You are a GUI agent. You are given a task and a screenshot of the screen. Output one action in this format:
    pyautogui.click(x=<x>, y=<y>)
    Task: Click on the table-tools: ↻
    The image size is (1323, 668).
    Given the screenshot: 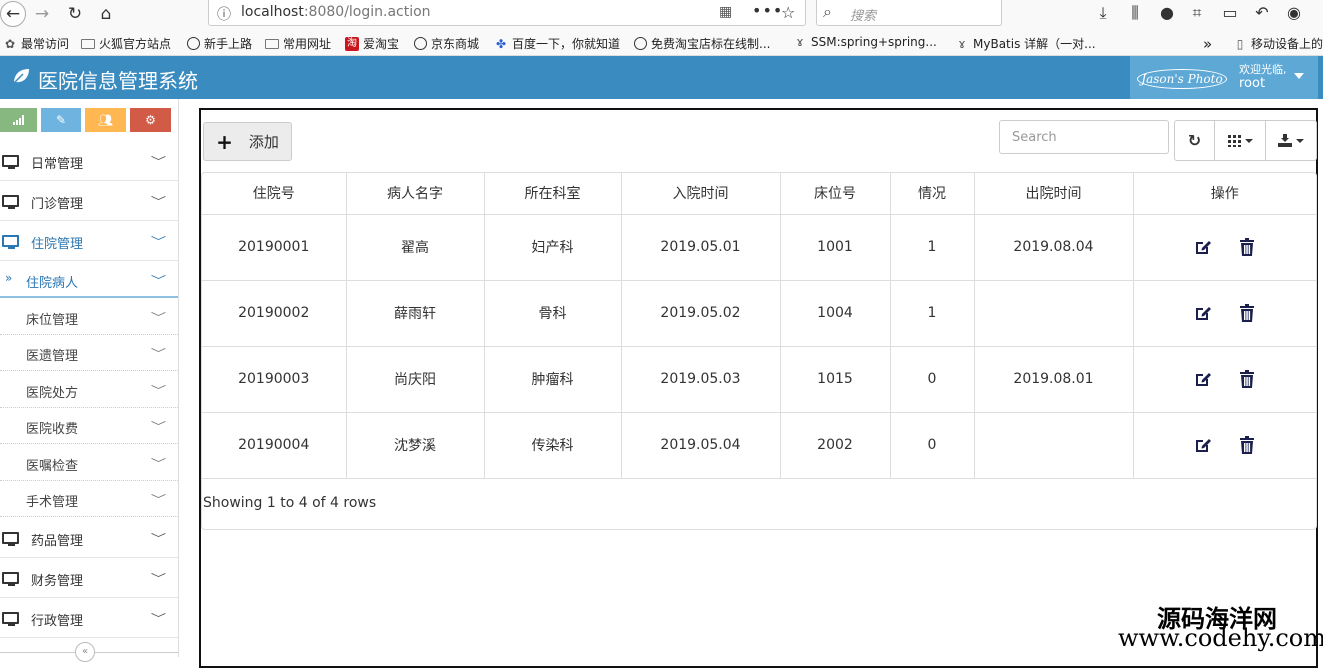 What is the action you would take?
    pyautogui.click(x=1245, y=140)
    